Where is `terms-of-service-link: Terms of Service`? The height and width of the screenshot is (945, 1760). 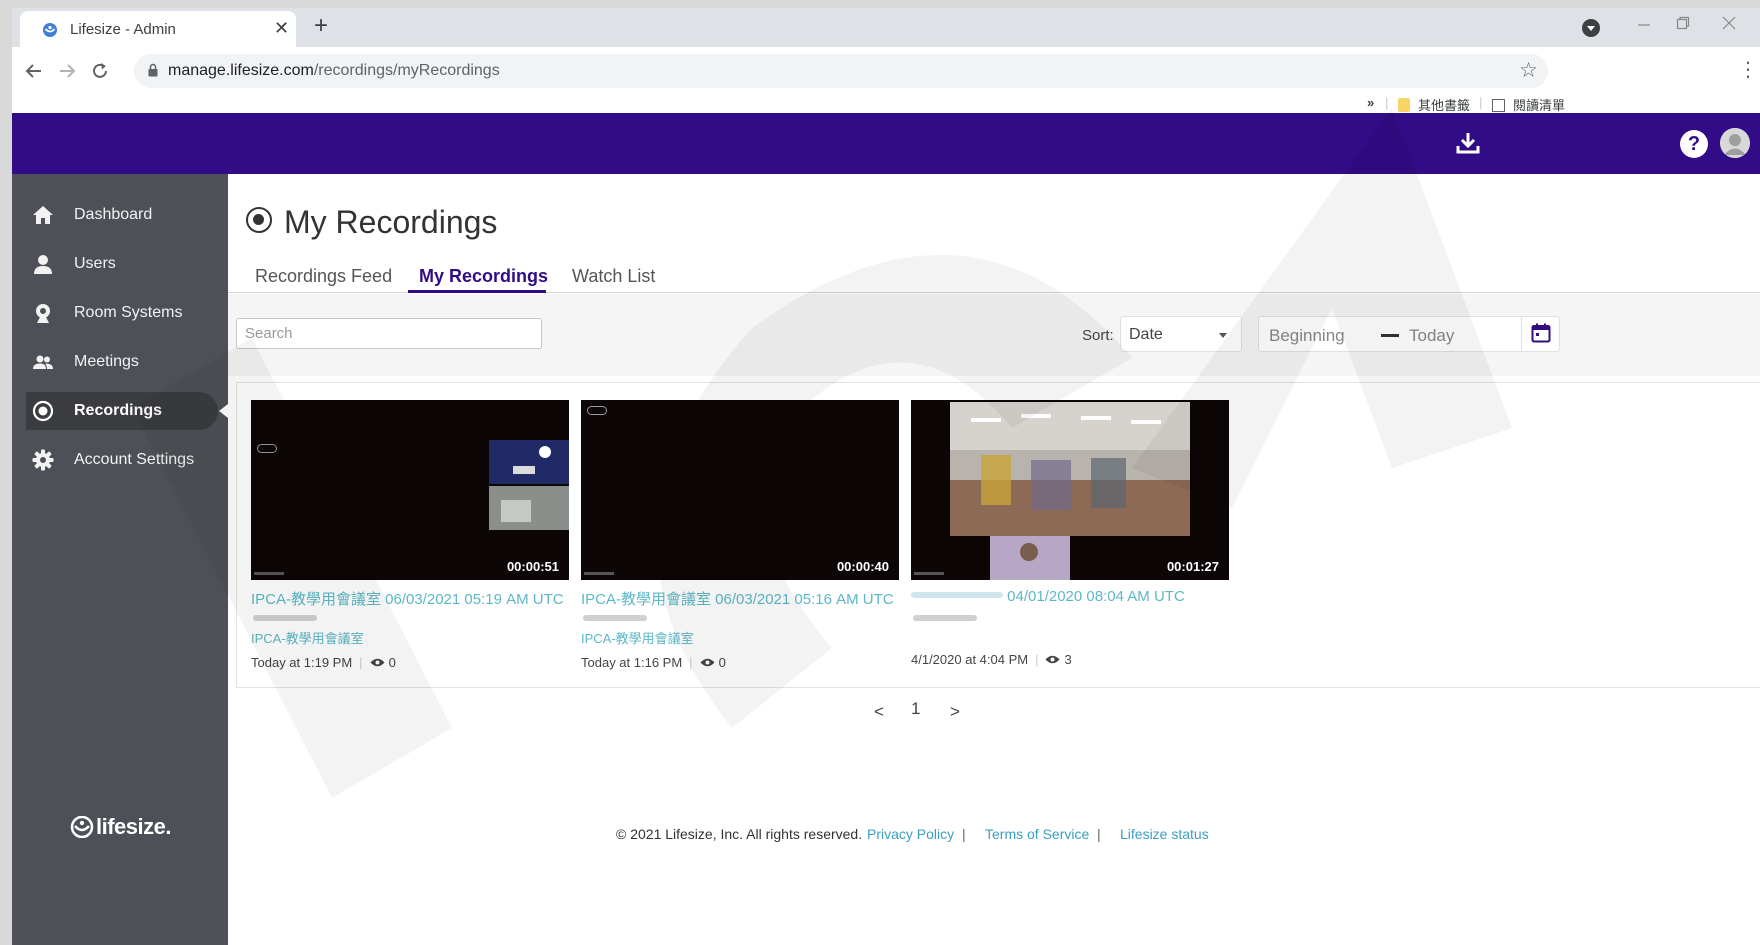 terms-of-service-link: Terms of Service is located at coordinates (1037, 834).